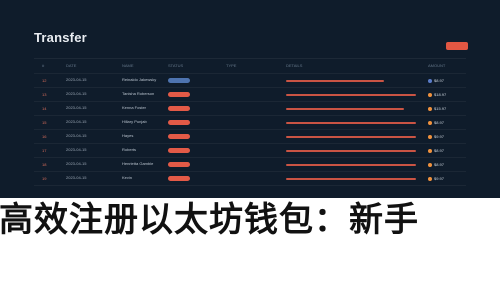  What do you see at coordinates (60, 37) in the screenshot?
I see `window-title: Transfer` at bounding box center [60, 37].